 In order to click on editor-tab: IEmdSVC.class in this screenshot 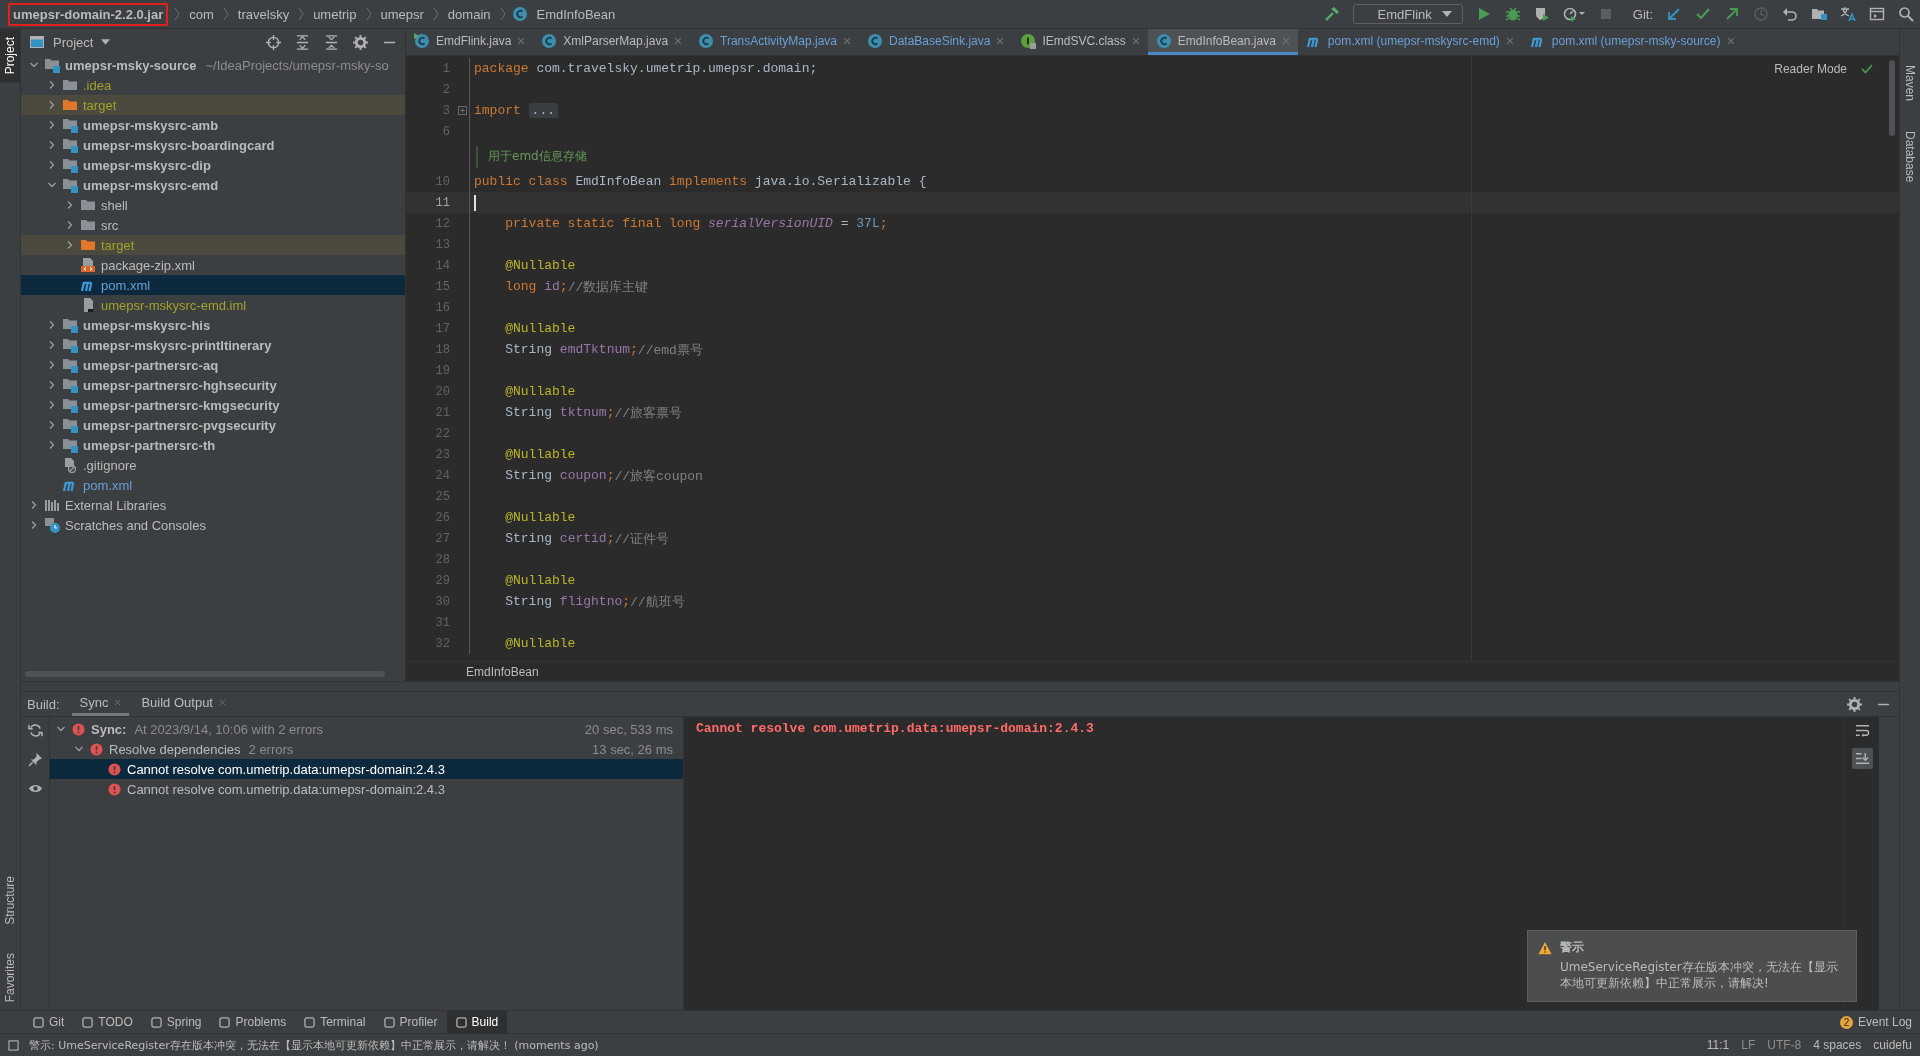, I will do `click(1080, 42)`.